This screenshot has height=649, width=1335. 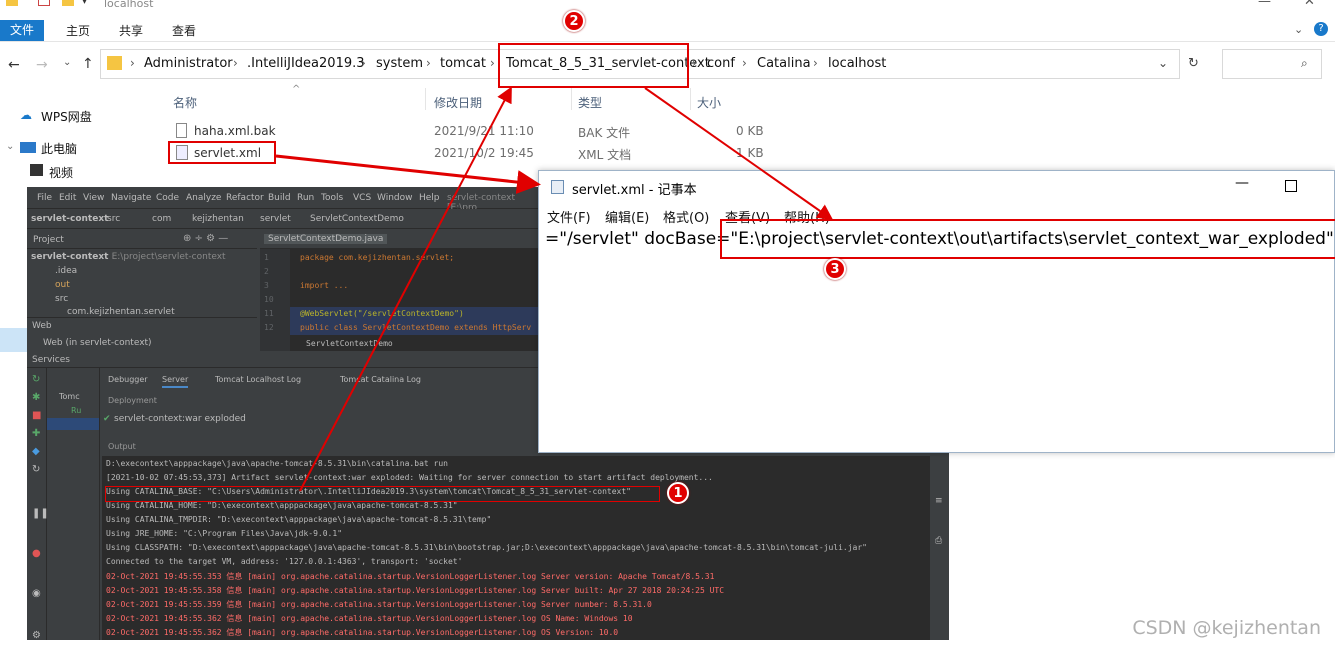 What do you see at coordinates (574, 21) in the screenshot?
I see `annotation-badge-2: 2` at bounding box center [574, 21].